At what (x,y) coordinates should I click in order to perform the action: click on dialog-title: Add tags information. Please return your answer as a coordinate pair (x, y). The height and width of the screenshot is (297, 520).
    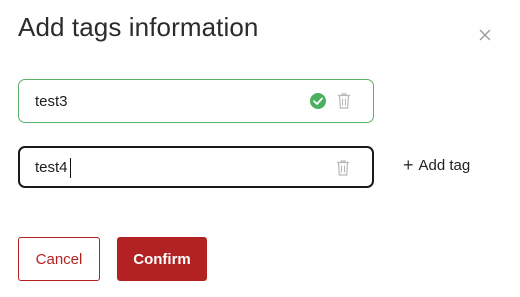
    Looking at the image, I should click on (138, 27).